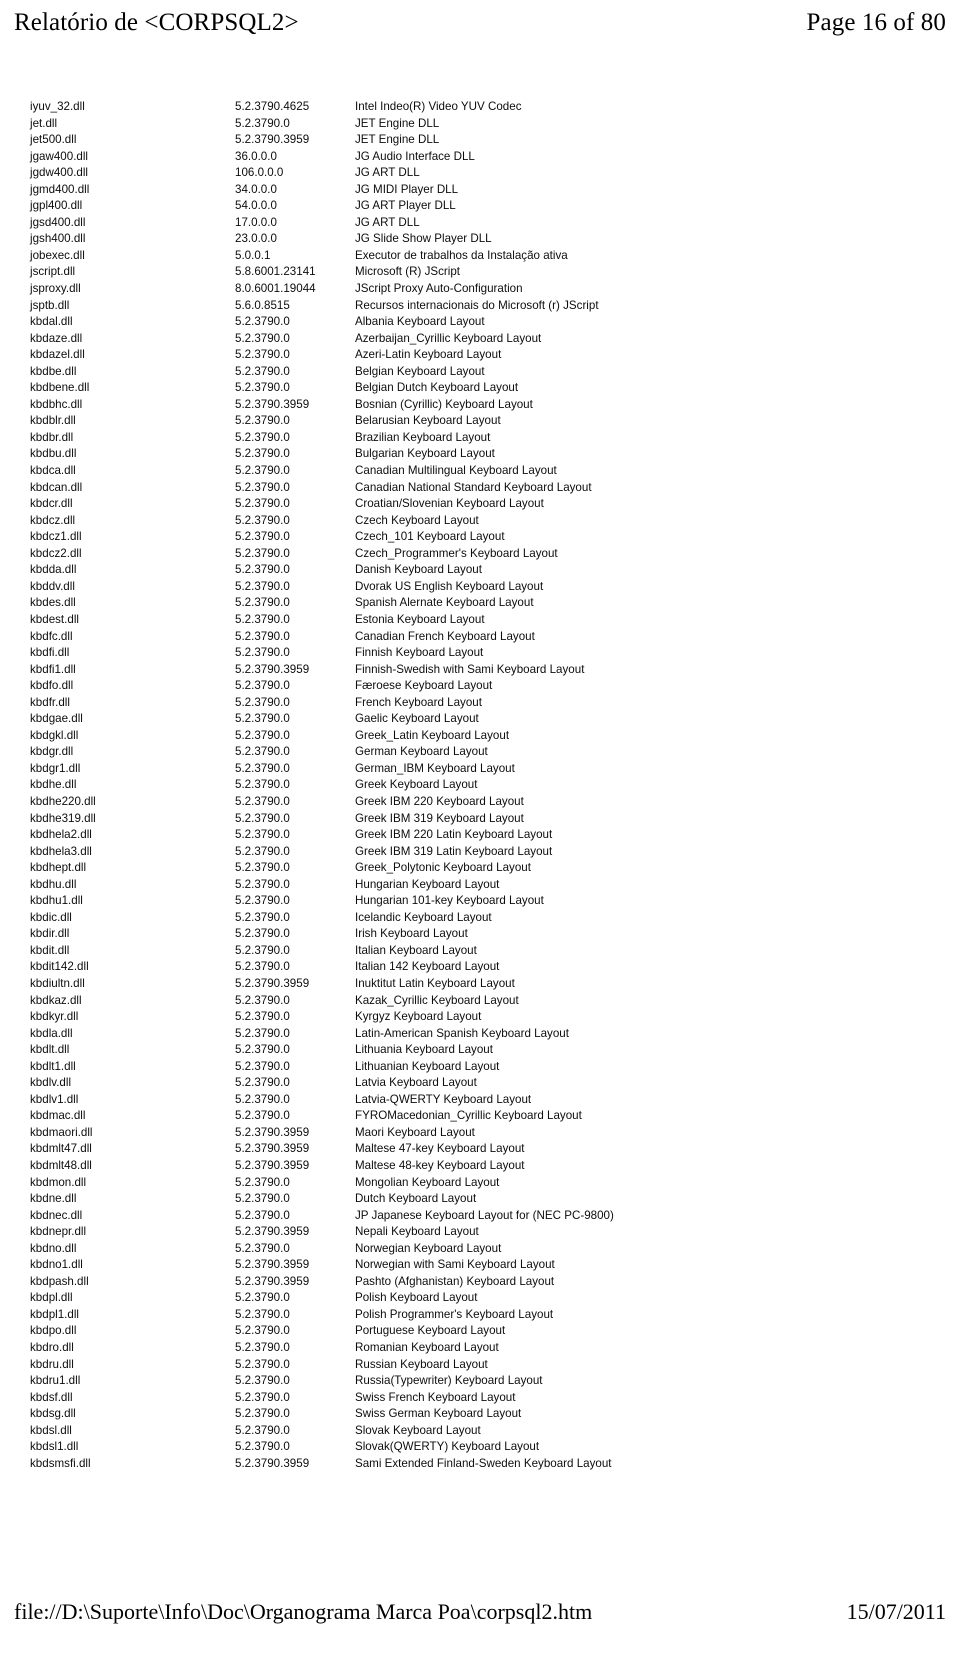 The width and height of the screenshot is (960, 1654). Describe the element at coordinates (56, 553) in the screenshot. I see `cell-name: kbdcz2.dll` at that location.